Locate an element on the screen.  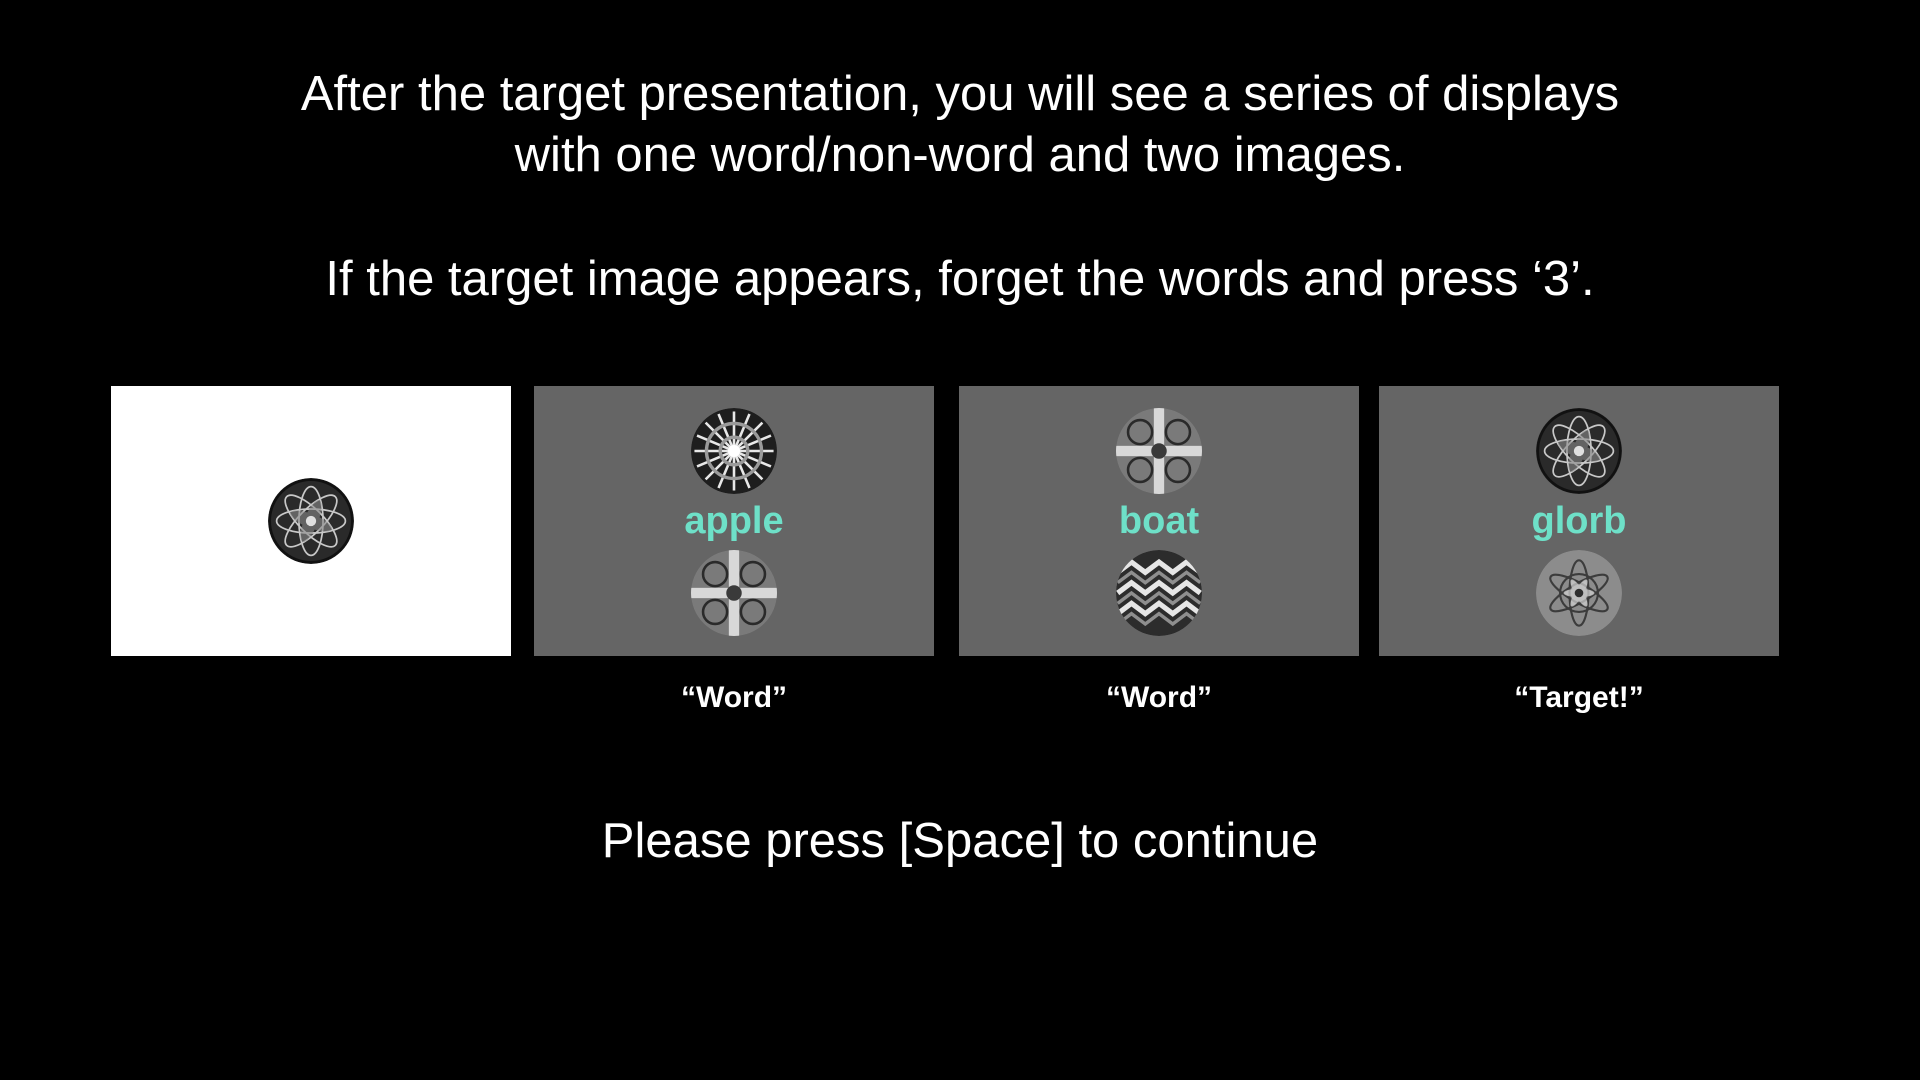
fractal-ornate-icon is located at coordinates (1579, 593).